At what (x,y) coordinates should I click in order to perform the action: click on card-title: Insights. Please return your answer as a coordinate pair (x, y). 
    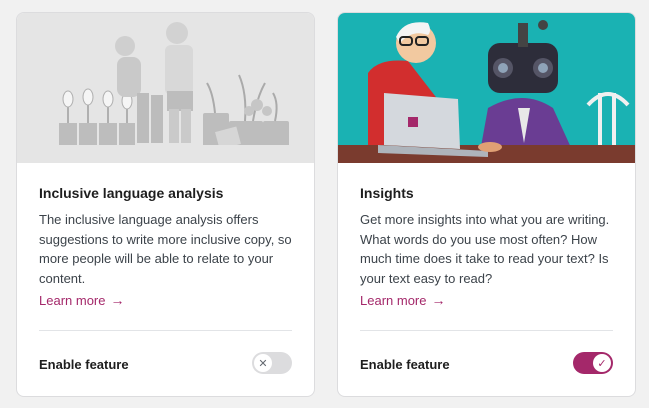
    Looking at the image, I should click on (387, 193).